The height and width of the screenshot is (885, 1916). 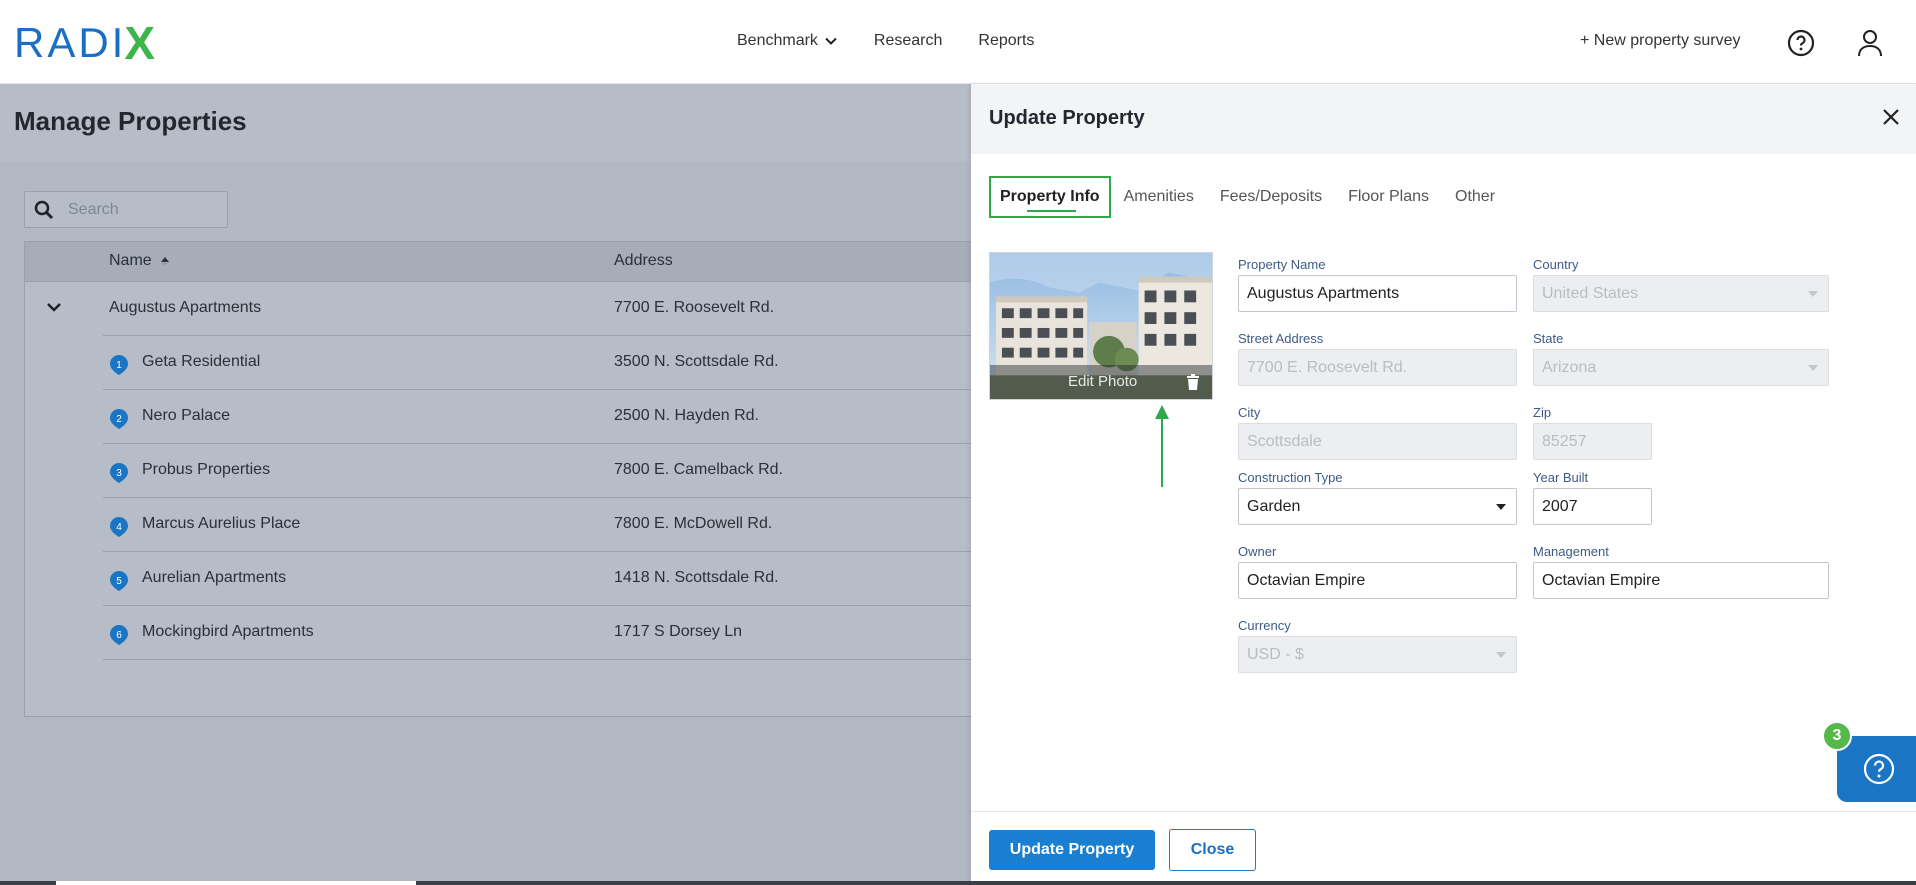 I want to click on row-address: 1418 N. Scottsdale Rd., so click(x=696, y=577).